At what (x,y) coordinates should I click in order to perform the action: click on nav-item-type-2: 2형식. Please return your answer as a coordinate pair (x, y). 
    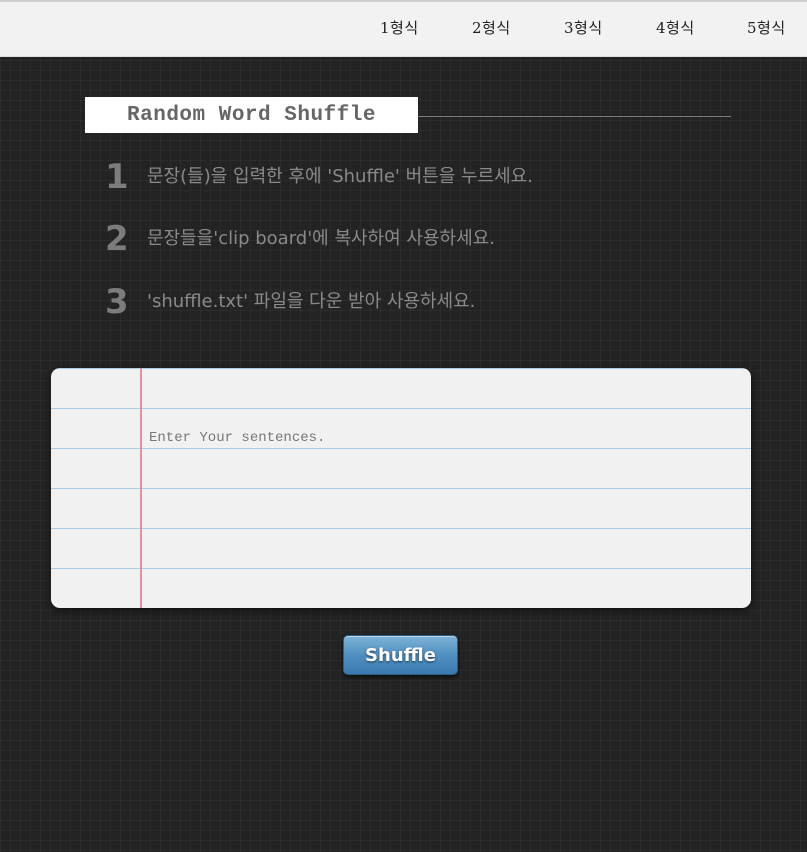
    Looking at the image, I should click on (491, 27).